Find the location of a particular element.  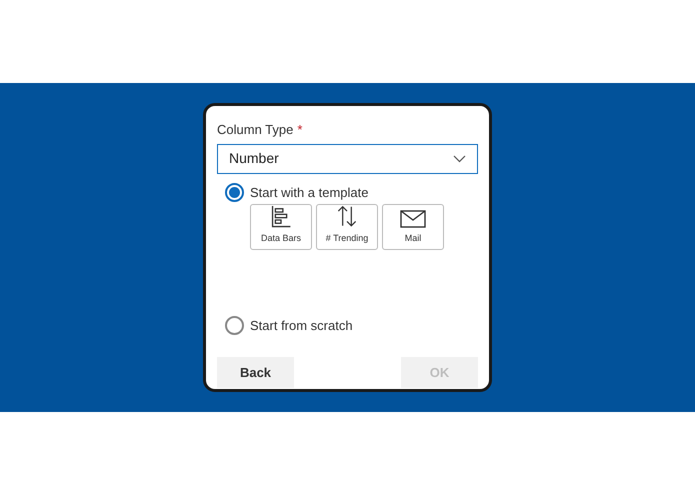

template-button: Data Bars is located at coordinates (281, 227).